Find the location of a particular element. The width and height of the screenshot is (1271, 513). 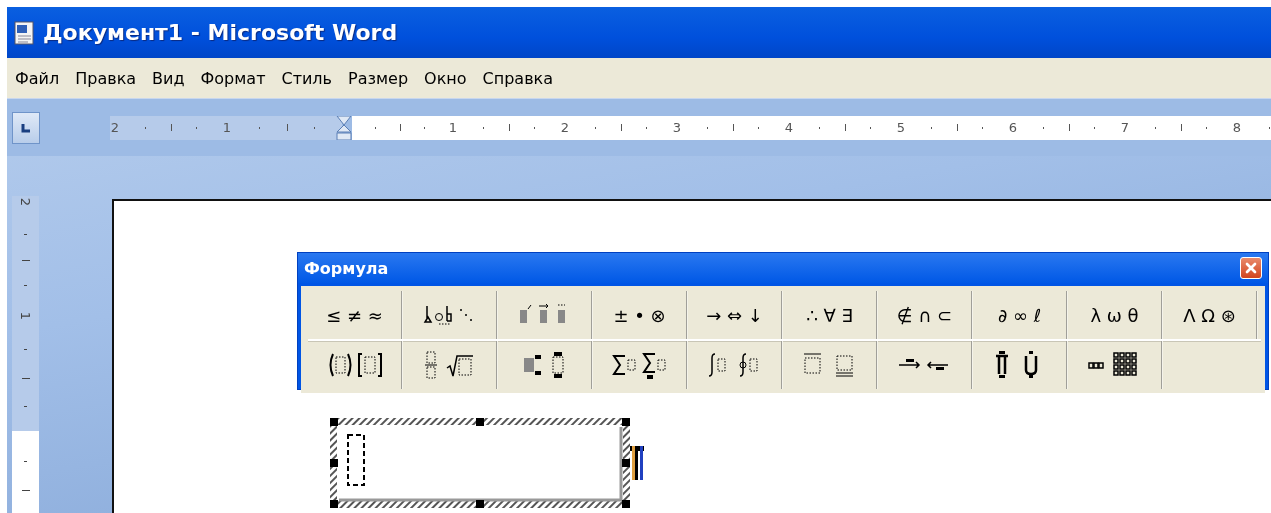

ruler-number: 7 is located at coordinates (1125, 127).